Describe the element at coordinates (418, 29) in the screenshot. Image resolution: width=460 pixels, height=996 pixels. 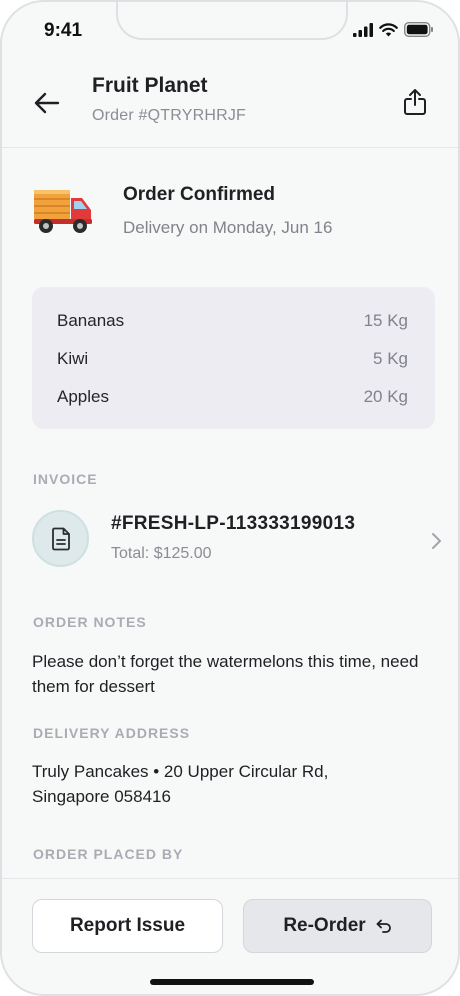
I see `battery-icon` at that location.